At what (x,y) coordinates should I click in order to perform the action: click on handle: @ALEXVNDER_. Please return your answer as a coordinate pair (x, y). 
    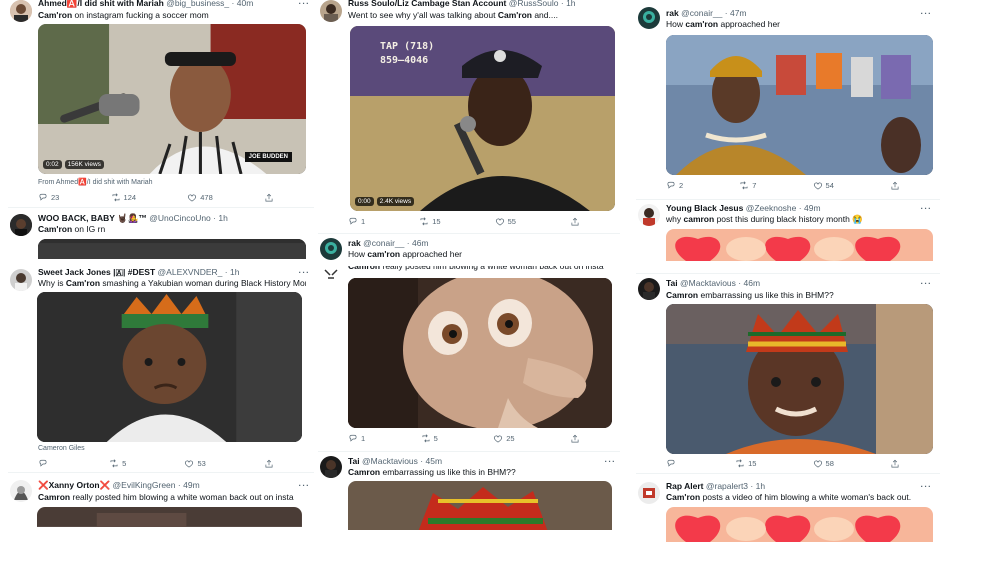
    Looking at the image, I should click on (190, 272).